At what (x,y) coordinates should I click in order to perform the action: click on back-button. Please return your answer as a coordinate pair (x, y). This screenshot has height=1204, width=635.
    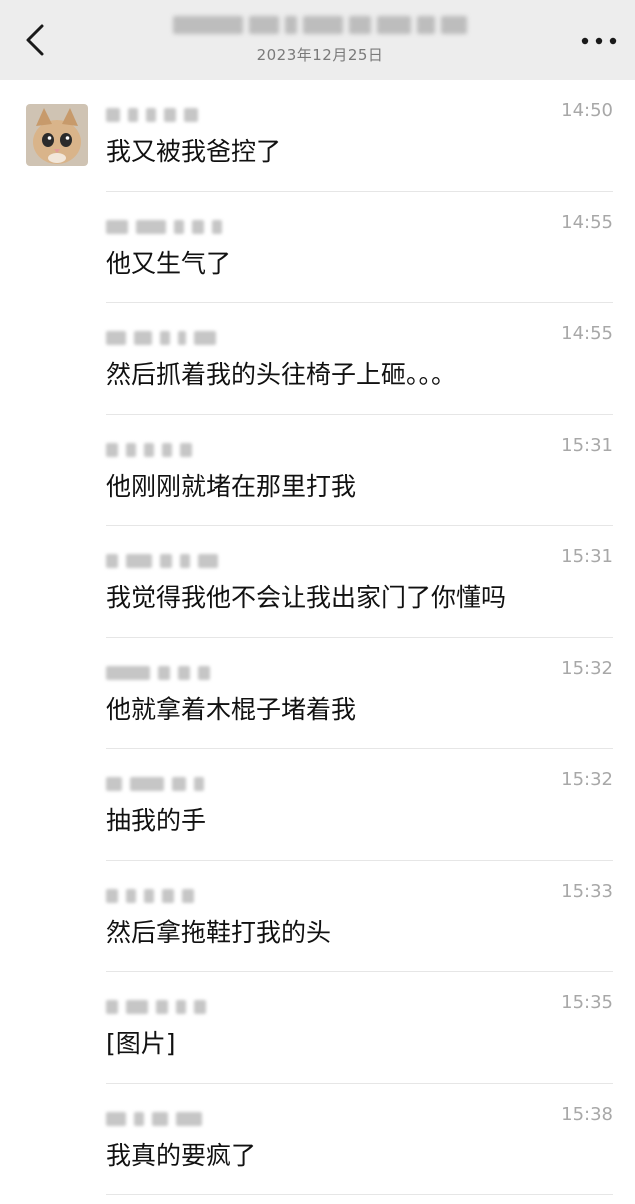
    Looking at the image, I should click on (36, 40).